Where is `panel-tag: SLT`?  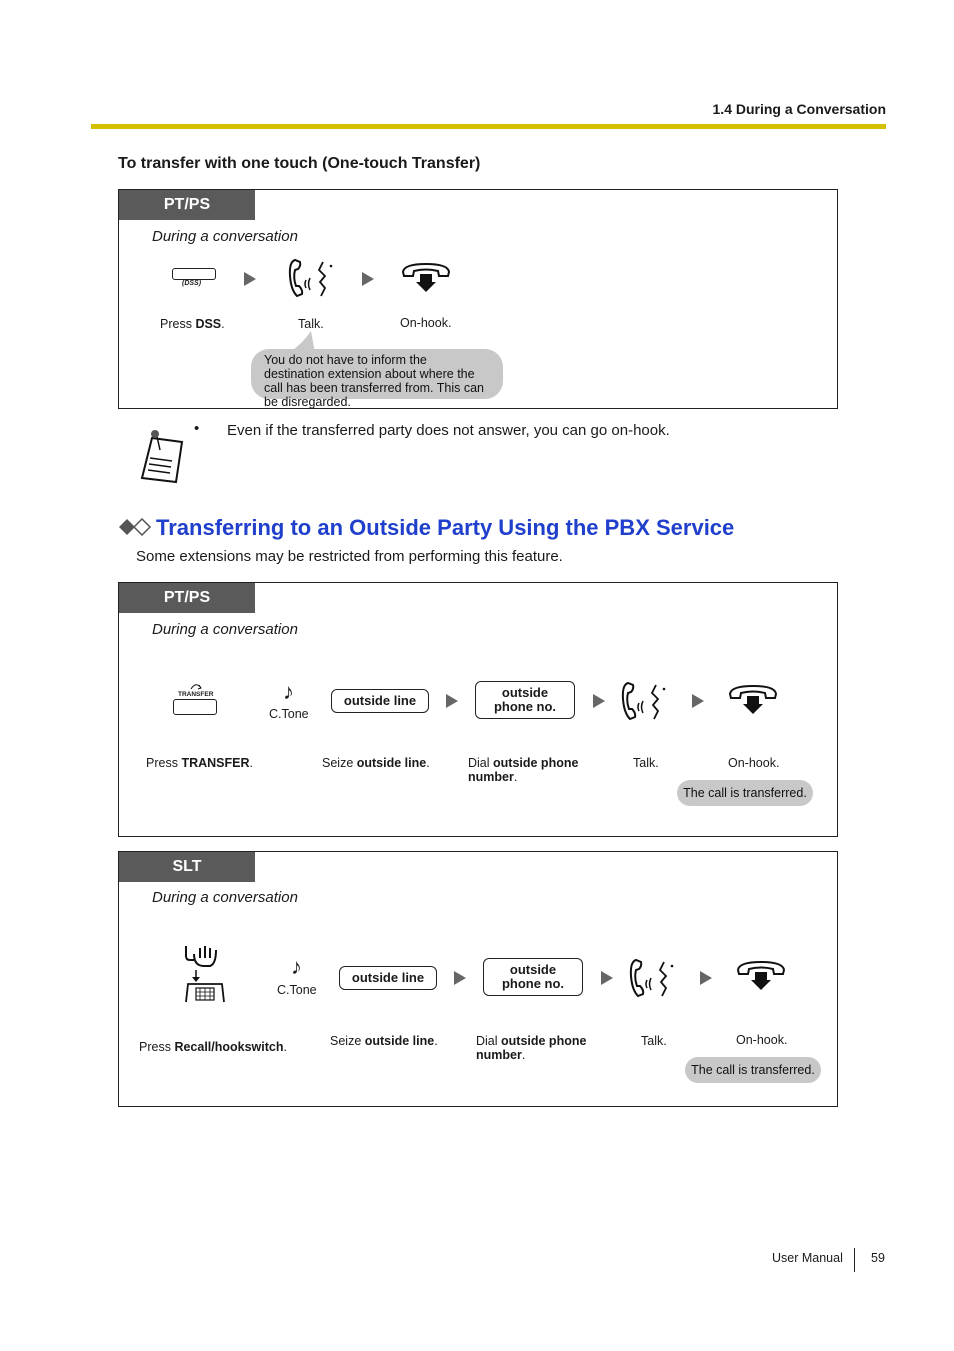 panel-tag: SLT is located at coordinates (187, 867).